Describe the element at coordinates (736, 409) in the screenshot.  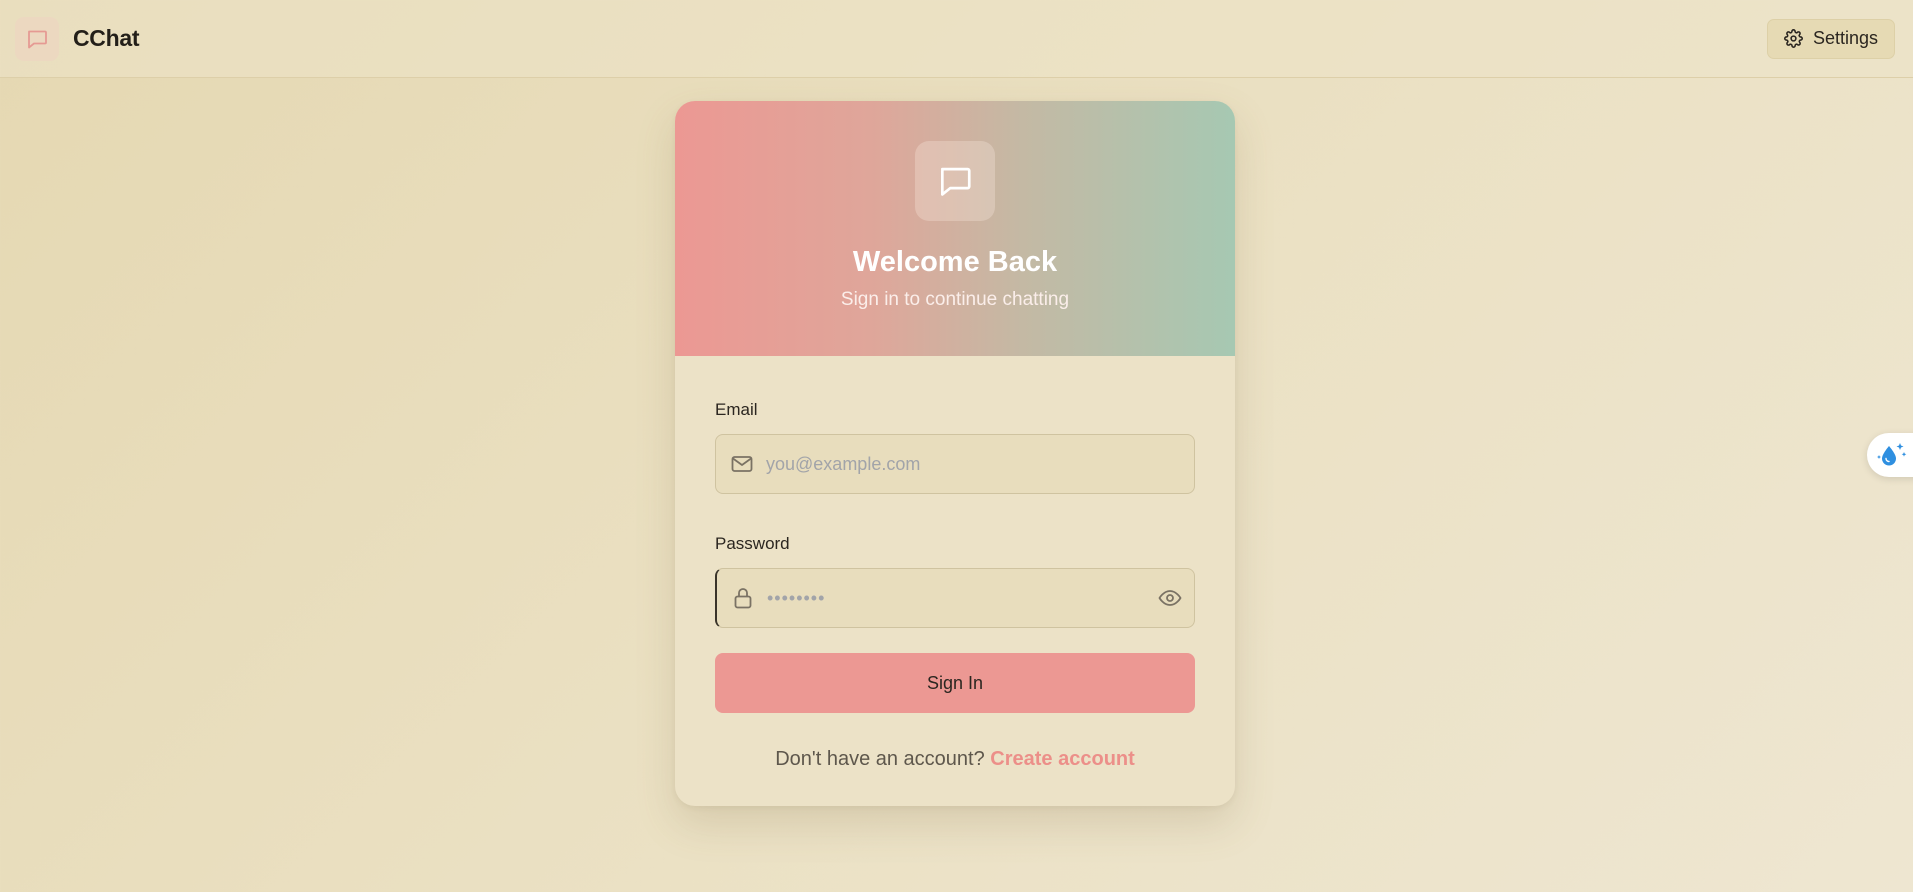
I see `email-label: Email` at that location.